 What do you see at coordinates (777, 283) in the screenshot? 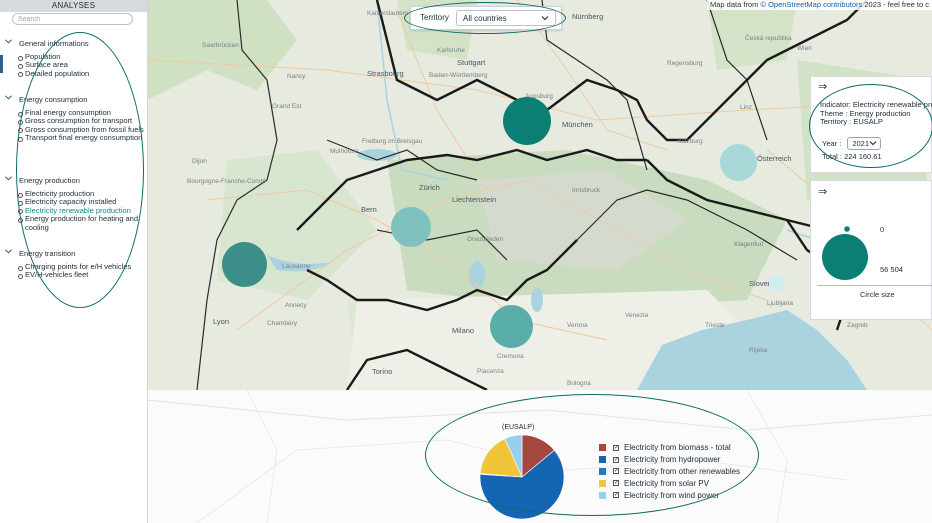
I see `region-bubble-slovenia` at bounding box center [777, 283].